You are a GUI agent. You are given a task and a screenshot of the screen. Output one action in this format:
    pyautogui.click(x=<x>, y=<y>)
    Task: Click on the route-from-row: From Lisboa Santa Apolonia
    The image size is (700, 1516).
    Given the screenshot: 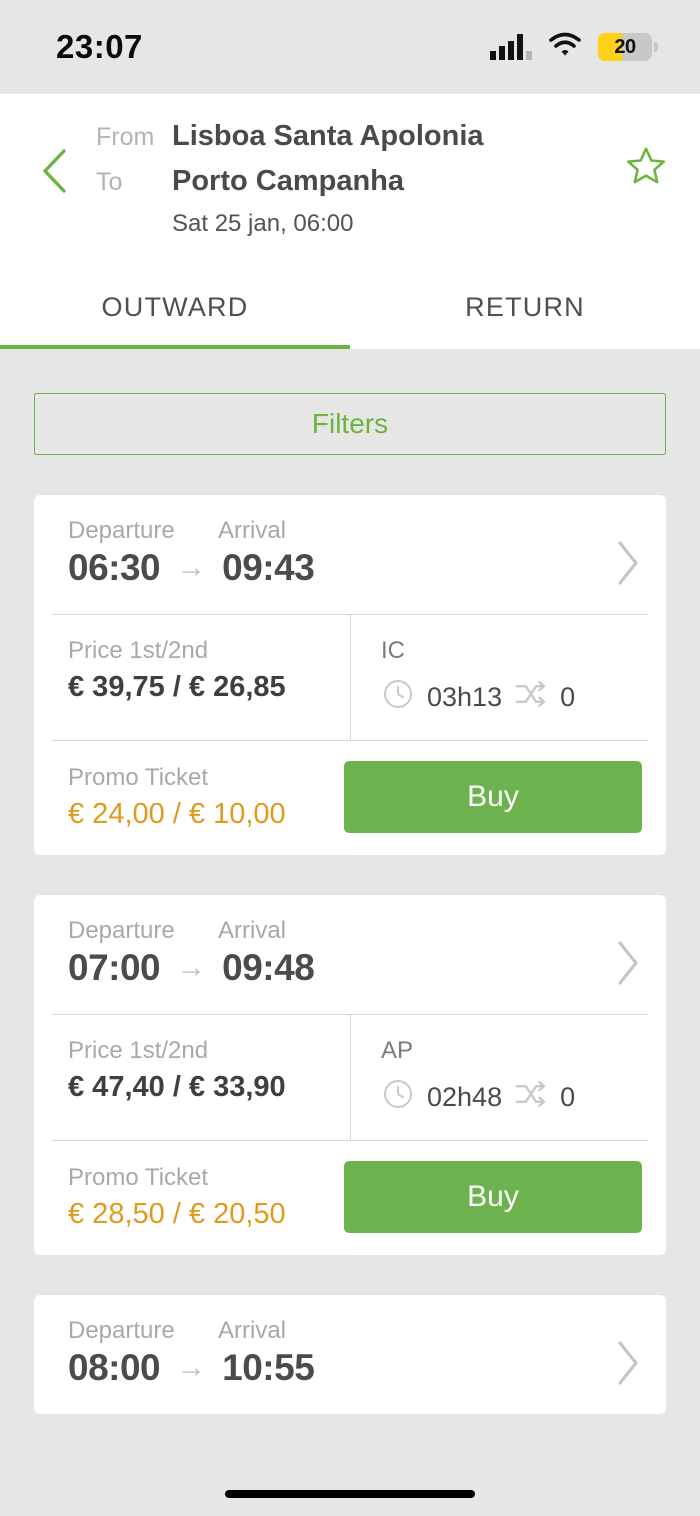 What is the action you would take?
    pyautogui.click(x=357, y=136)
    